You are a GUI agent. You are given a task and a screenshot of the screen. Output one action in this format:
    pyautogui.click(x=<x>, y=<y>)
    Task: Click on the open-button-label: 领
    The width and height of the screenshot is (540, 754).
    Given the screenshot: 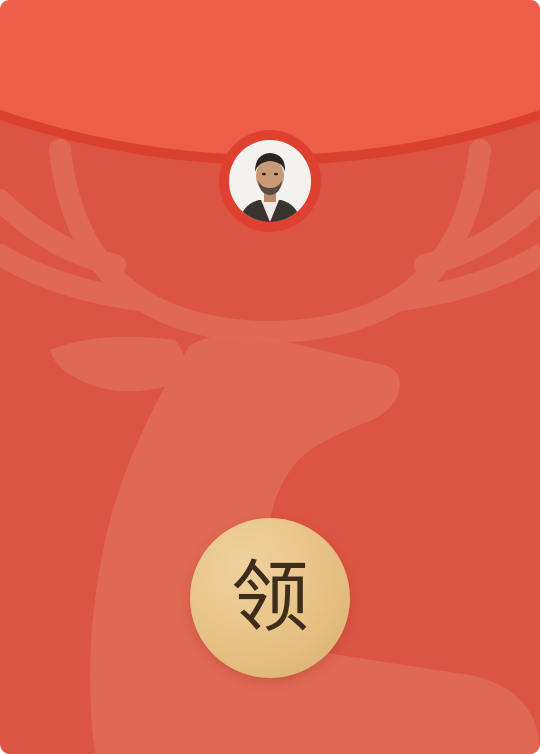 What is the action you would take?
    pyautogui.click(x=269, y=598)
    